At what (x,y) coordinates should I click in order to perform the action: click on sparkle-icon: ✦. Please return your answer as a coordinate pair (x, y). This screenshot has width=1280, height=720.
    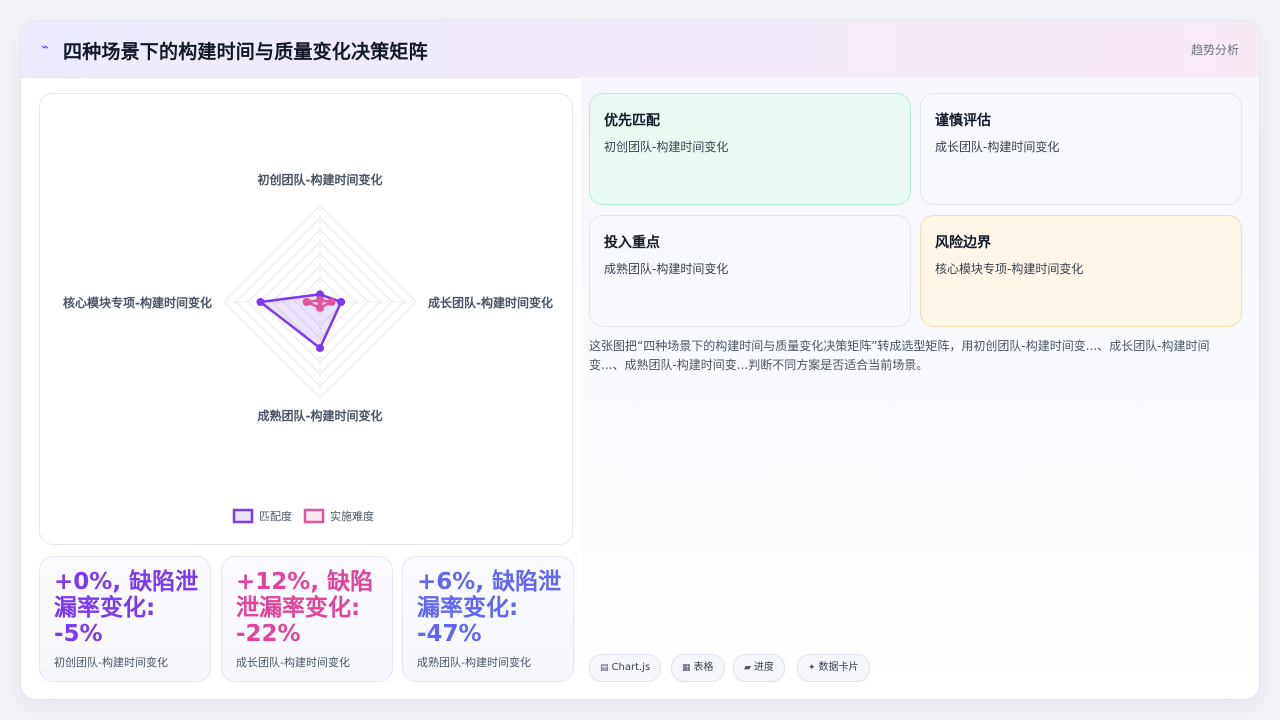
    Looking at the image, I should click on (812, 668).